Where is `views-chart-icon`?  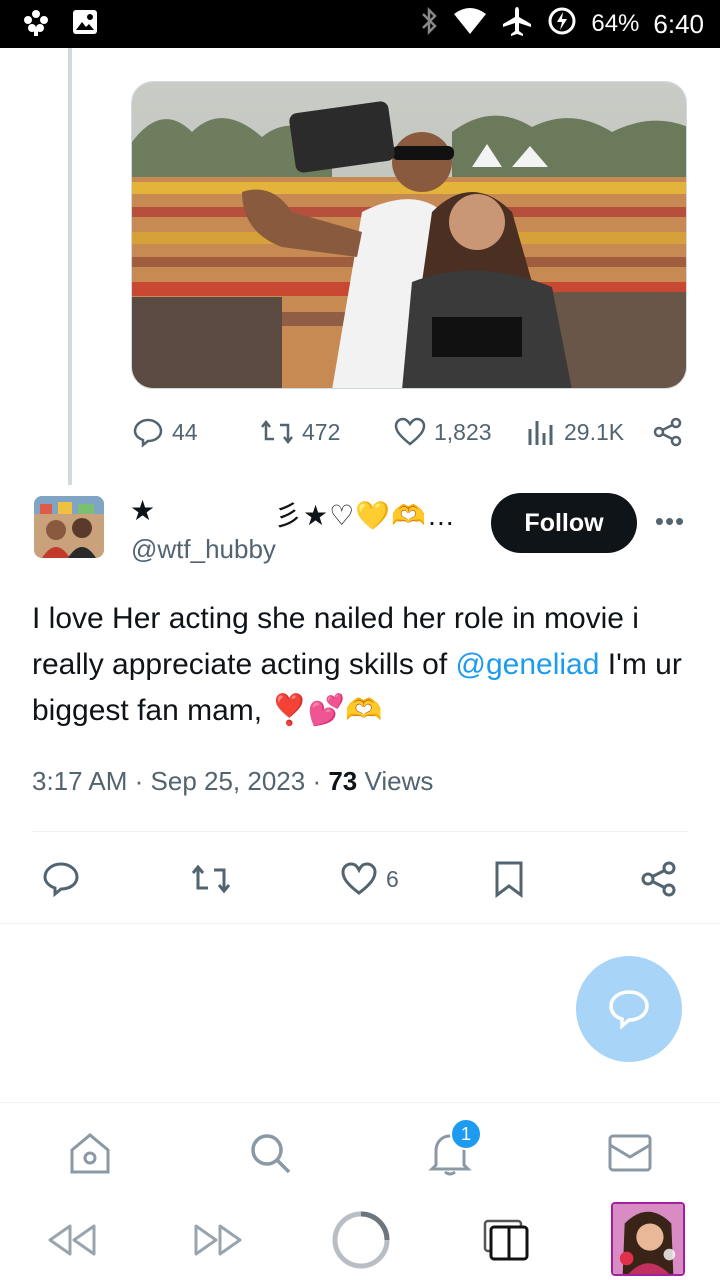
views-chart-icon is located at coordinates (540, 433).